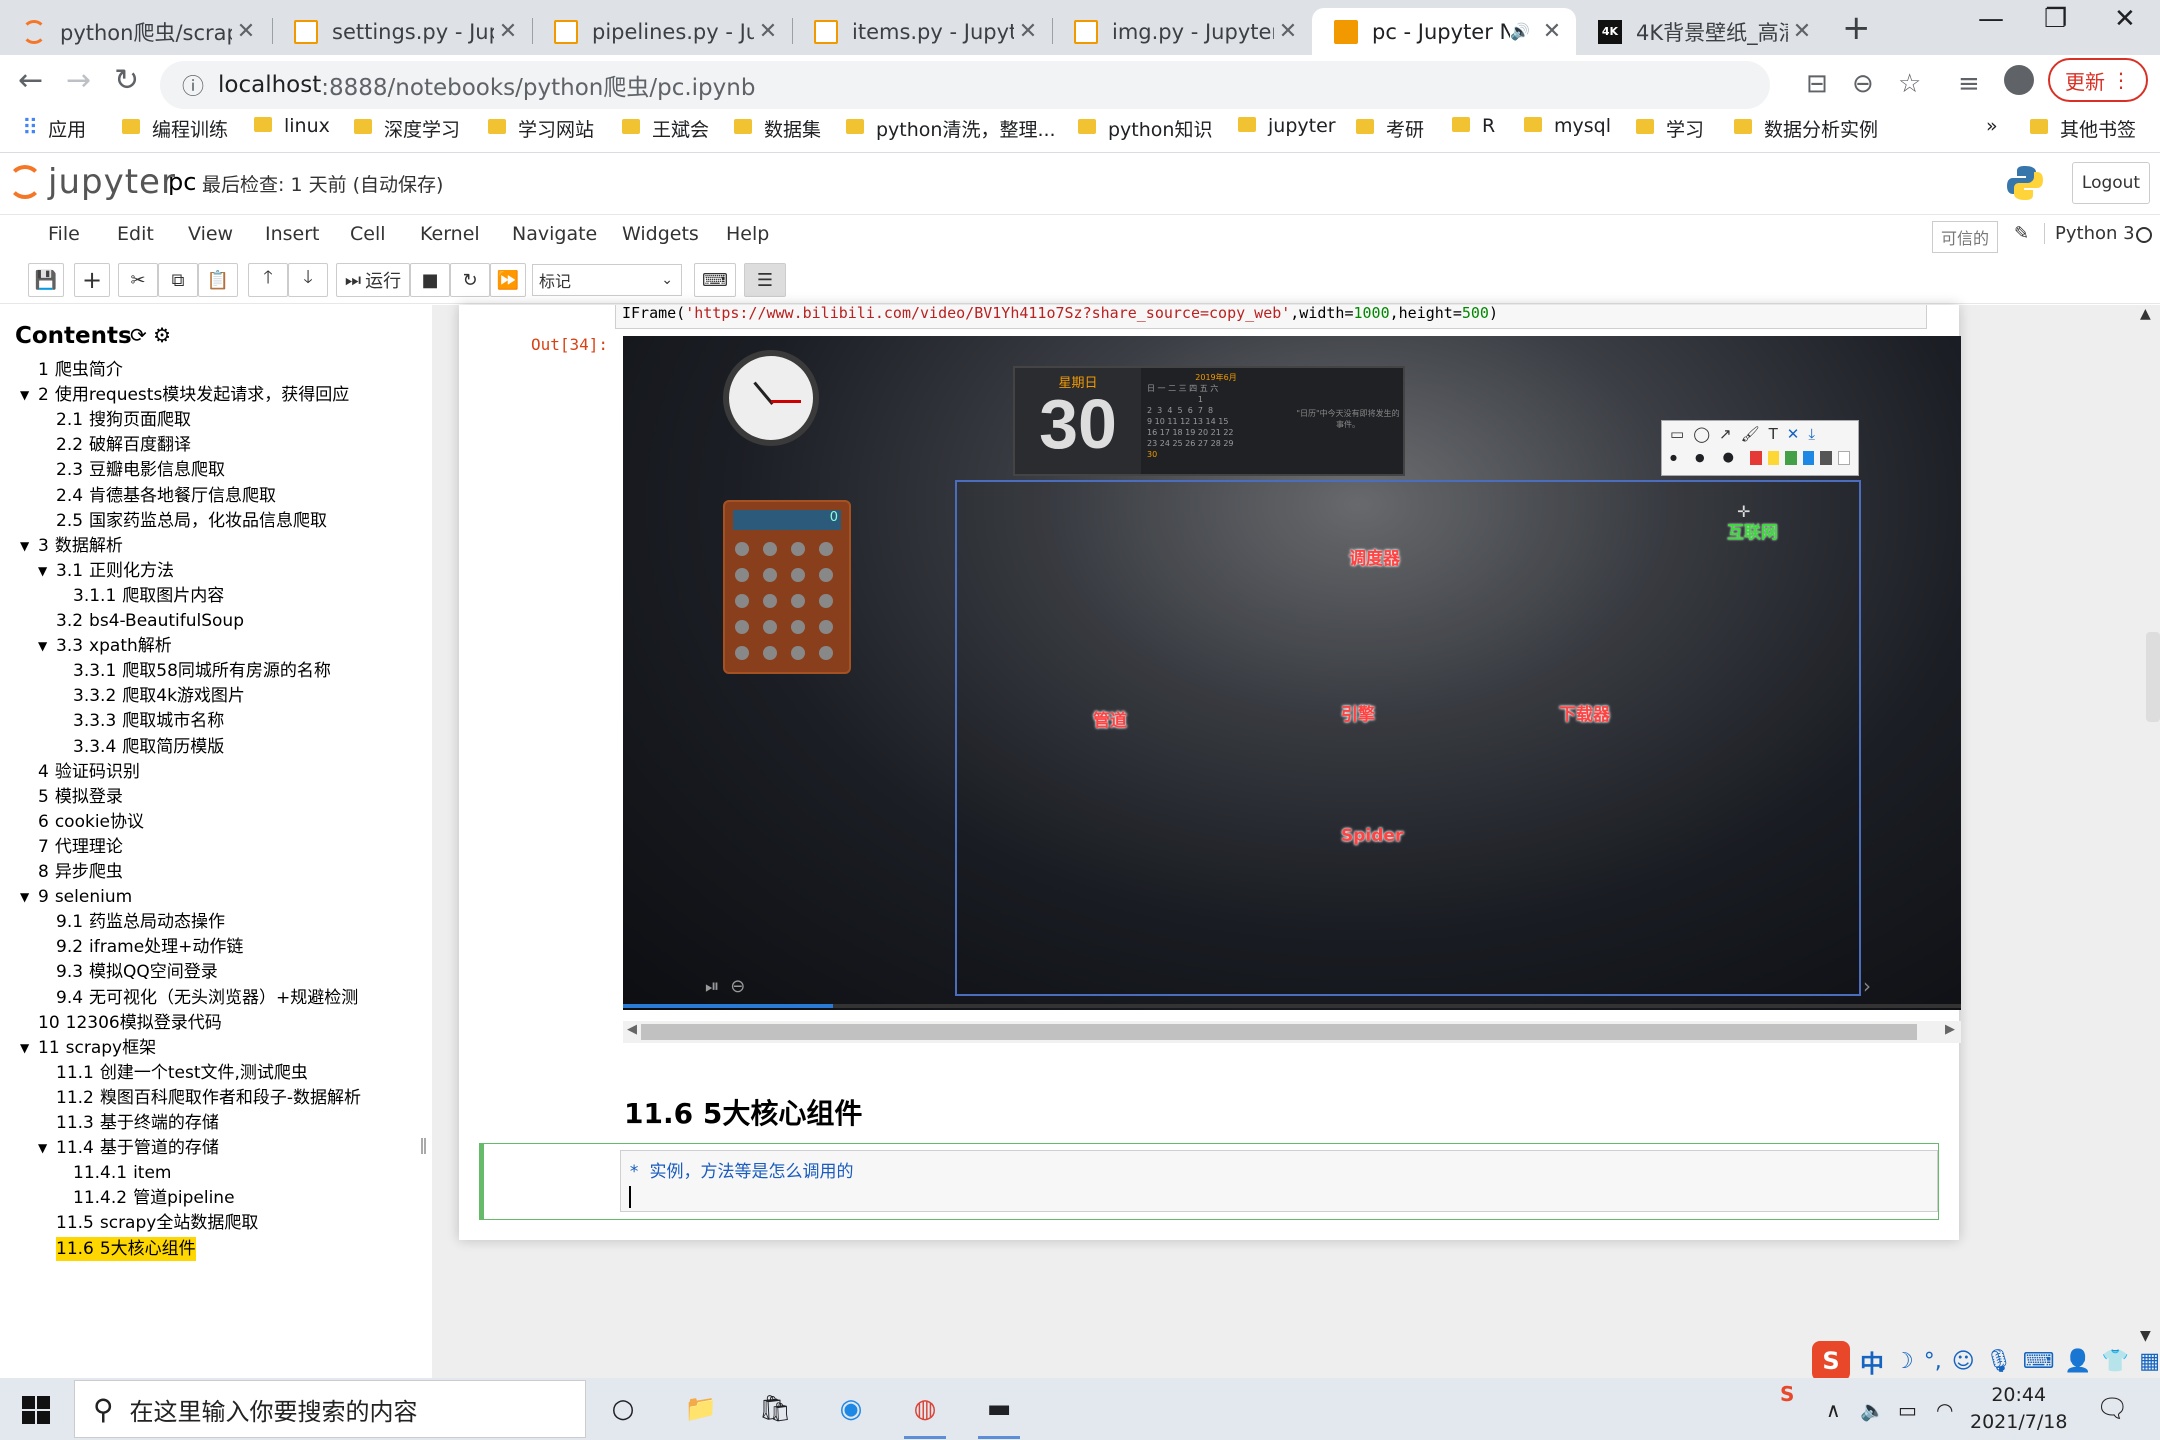  I want to click on toc-item: 8 异步爬虫, so click(80, 872).